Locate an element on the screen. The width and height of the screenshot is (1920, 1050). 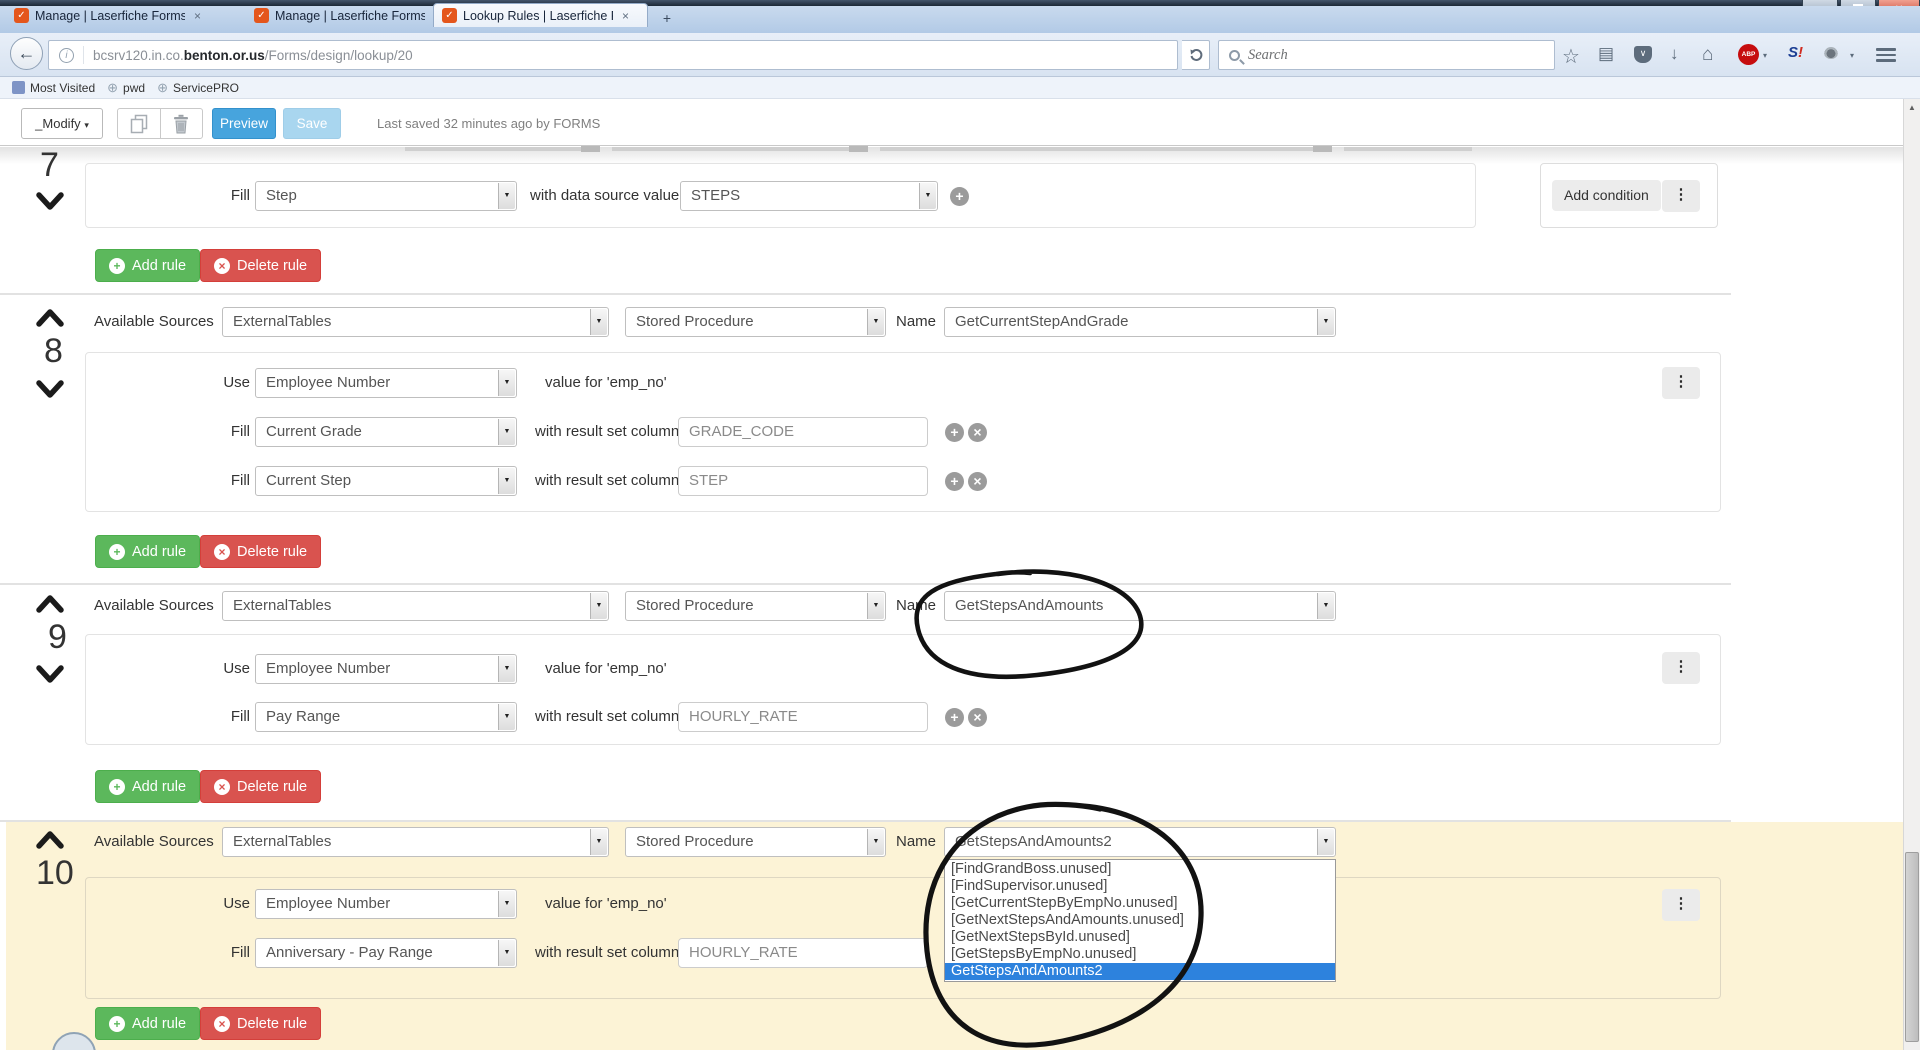
rule-9-result-column-input: HOURLY_RATE is located at coordinates (803, 717).